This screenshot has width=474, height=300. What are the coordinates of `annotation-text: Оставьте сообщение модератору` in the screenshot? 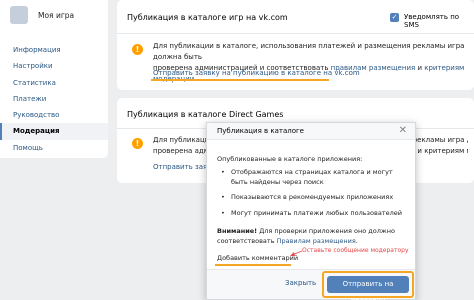 It's located at (355, 250).